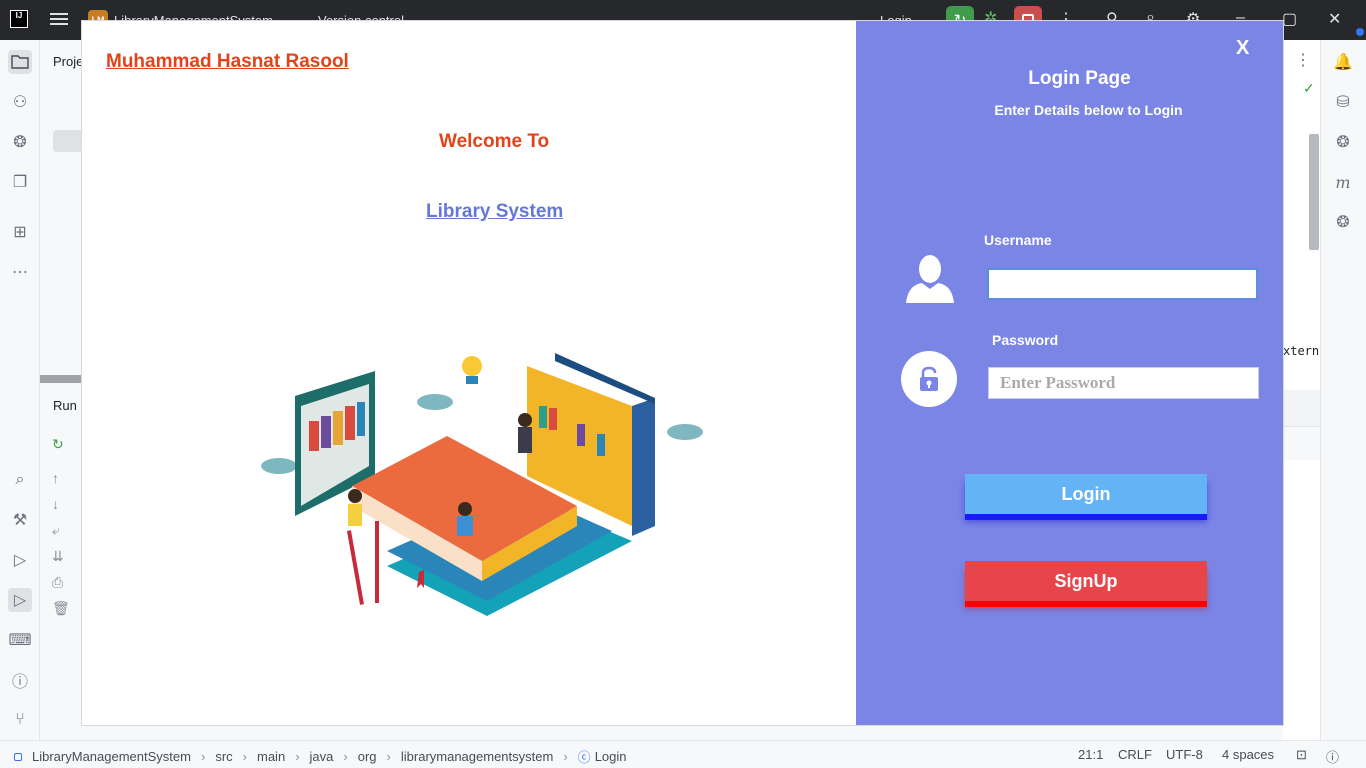 This screenshot has height=768, width=1366. I want to click on scroll-to-end-icon: ⇊, so click(58, 556).